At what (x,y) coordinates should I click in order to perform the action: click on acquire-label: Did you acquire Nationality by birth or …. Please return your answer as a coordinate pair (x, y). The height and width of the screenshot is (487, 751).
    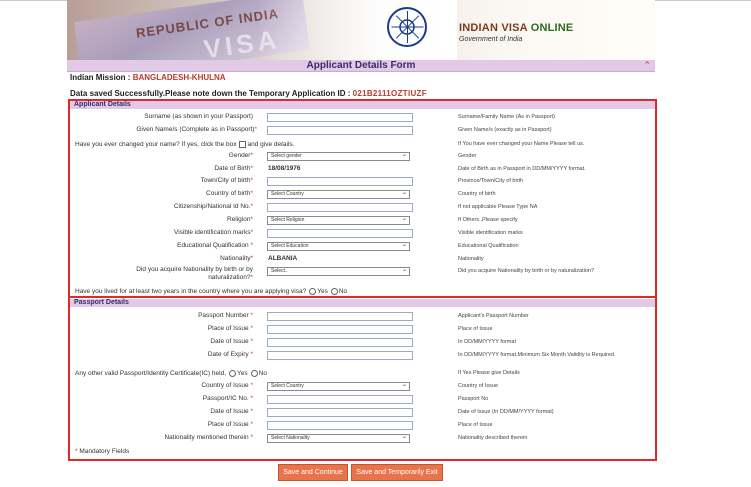
    Looking at the image, I should click on (194, 273).